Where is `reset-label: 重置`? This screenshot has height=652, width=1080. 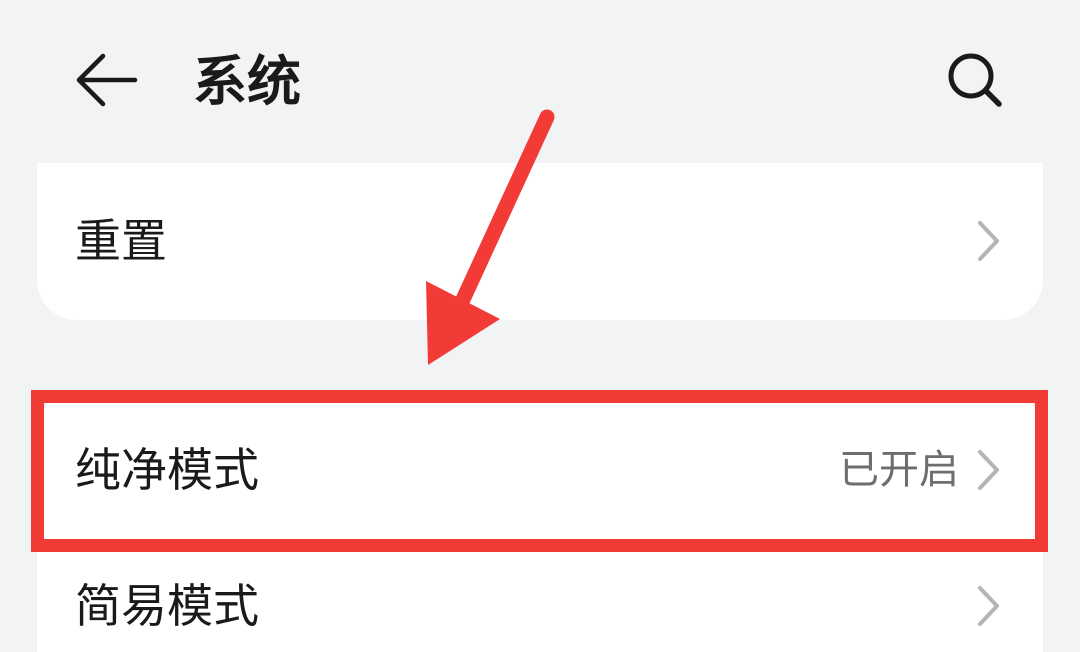
reset-label: 重置 is located at coordinates (121, 241).